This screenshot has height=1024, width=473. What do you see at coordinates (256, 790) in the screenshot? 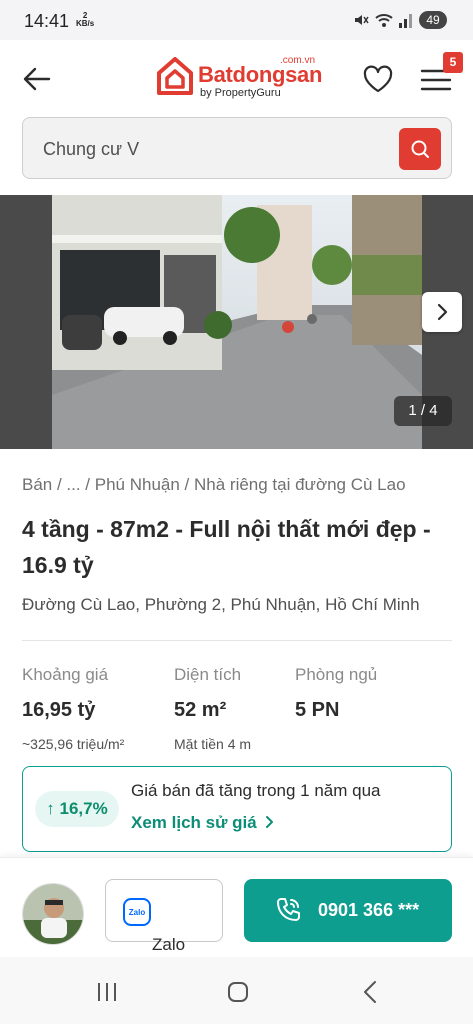
I see `price-trend-text: Giá bán đã tăng trong 1 năm qua` at bounding box center [256, 790].